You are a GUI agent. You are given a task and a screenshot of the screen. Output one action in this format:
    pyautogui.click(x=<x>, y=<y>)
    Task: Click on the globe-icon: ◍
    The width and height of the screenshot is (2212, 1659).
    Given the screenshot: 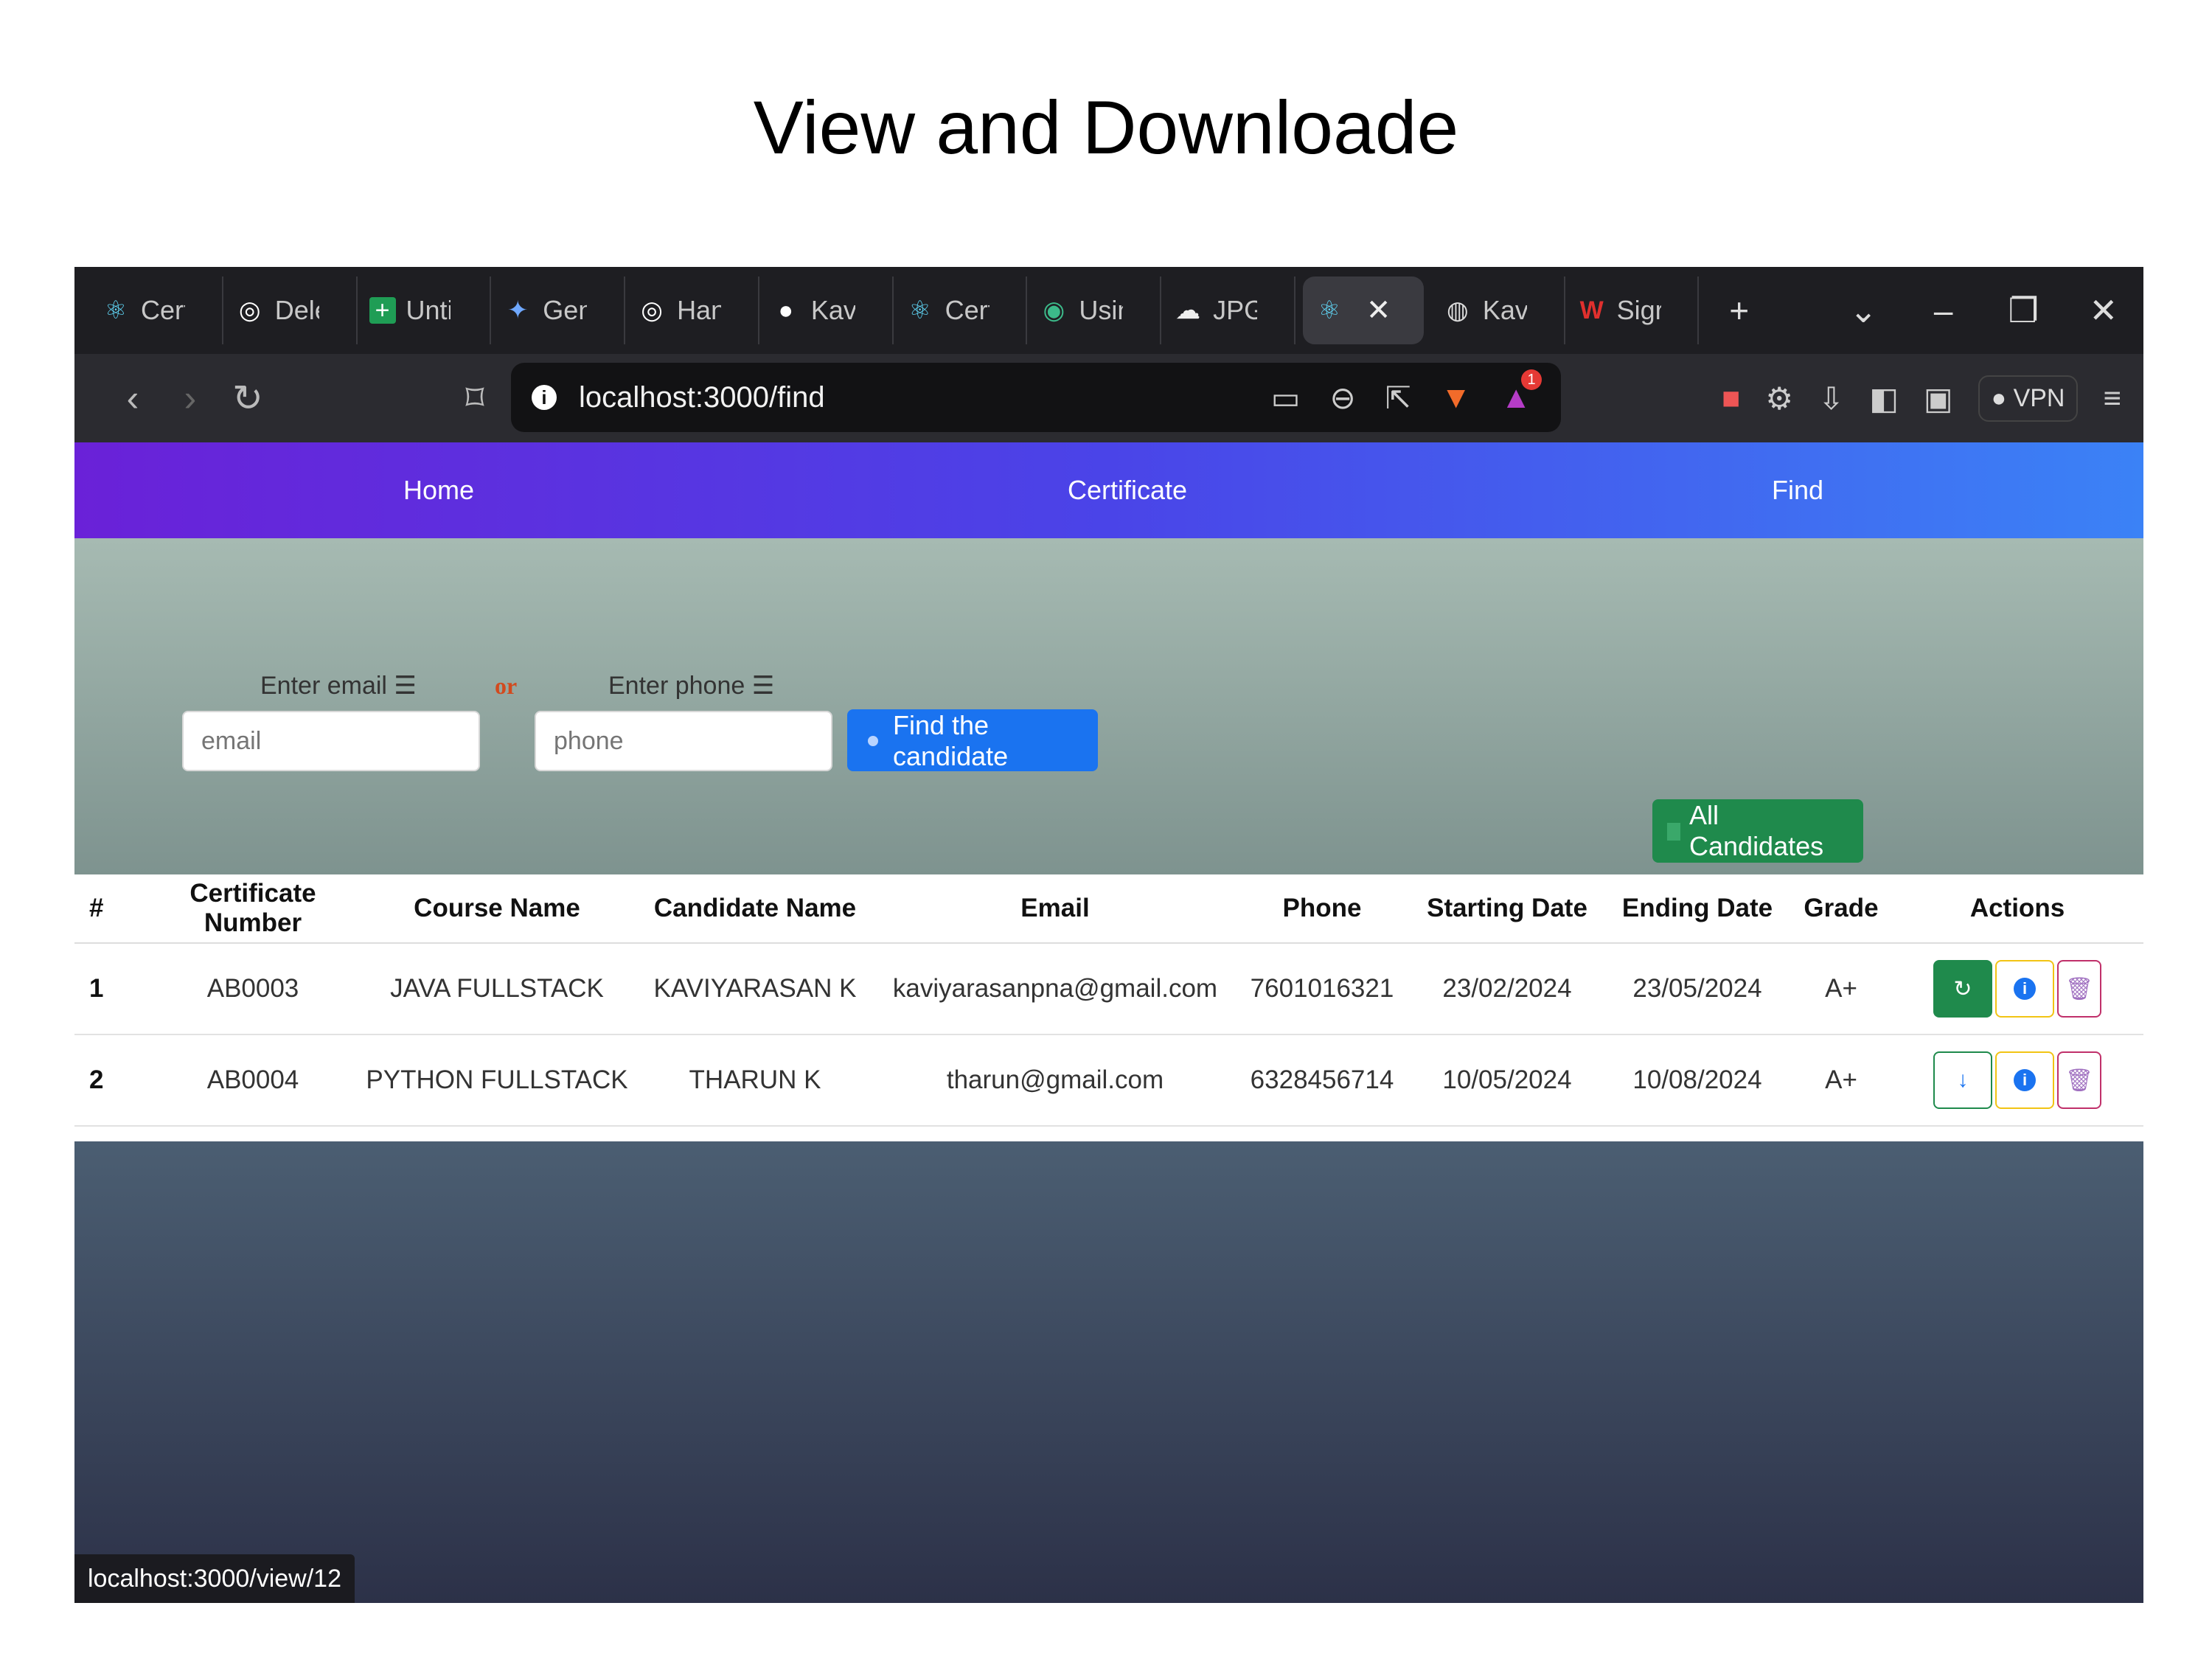 What is the action you would take?
    pyautogui.click(x=1458, y=310)
    